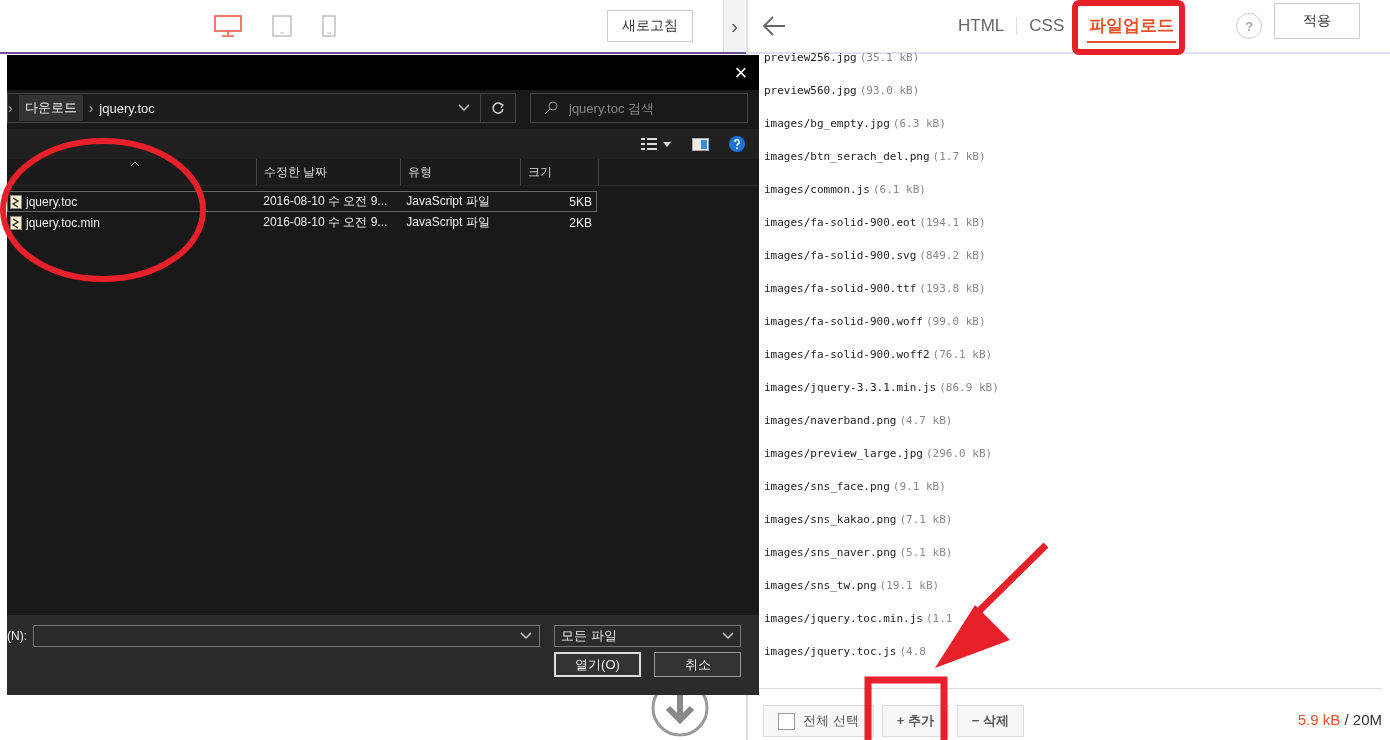 This screenshot has height=740, width=1390. What do you see at coordinates (597, 664) in the screenshot?
I see `open-button: 열기(O)` at bounding box center [597, 664].